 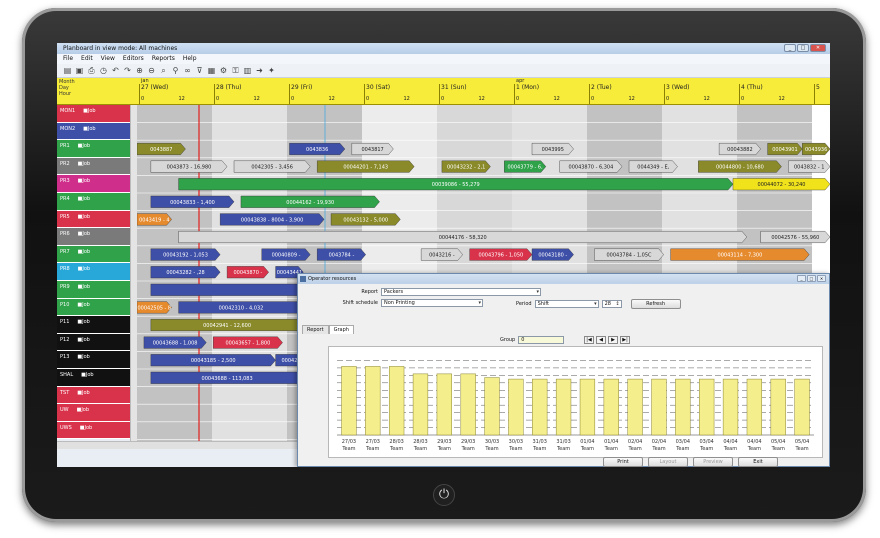 What do you see at coordinates (613, 340) in the screenshot?
I see `next-record-button: ▶` at bounding box center [613, 340].